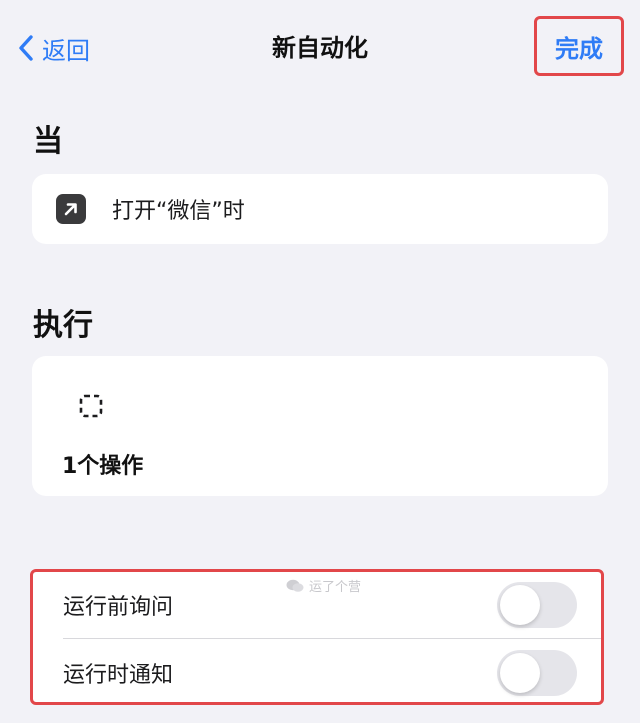 The width and height of the screenshot is (640, 723). I want to click on notify-when-run-row: 运行时通知, so click(317, 672).